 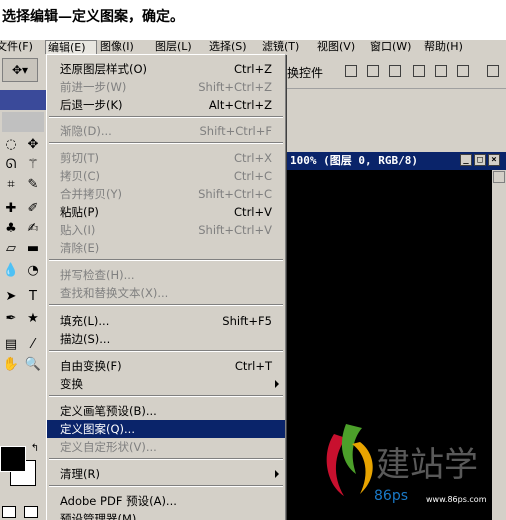 I want to click on heal-icon: ✚, so click(x=11, y=209).